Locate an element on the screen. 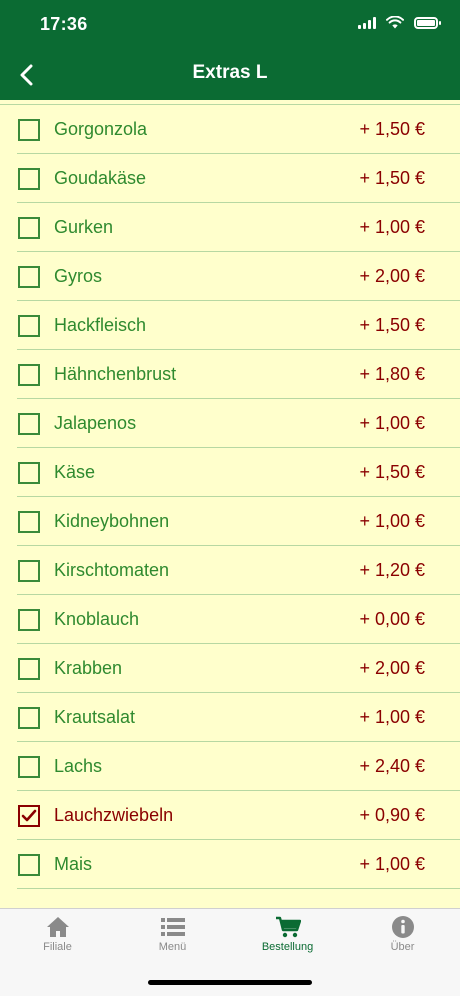 The width and height of the screenshot is (460, 996). tab-home: Filiale is located at coordinates (57, 939).